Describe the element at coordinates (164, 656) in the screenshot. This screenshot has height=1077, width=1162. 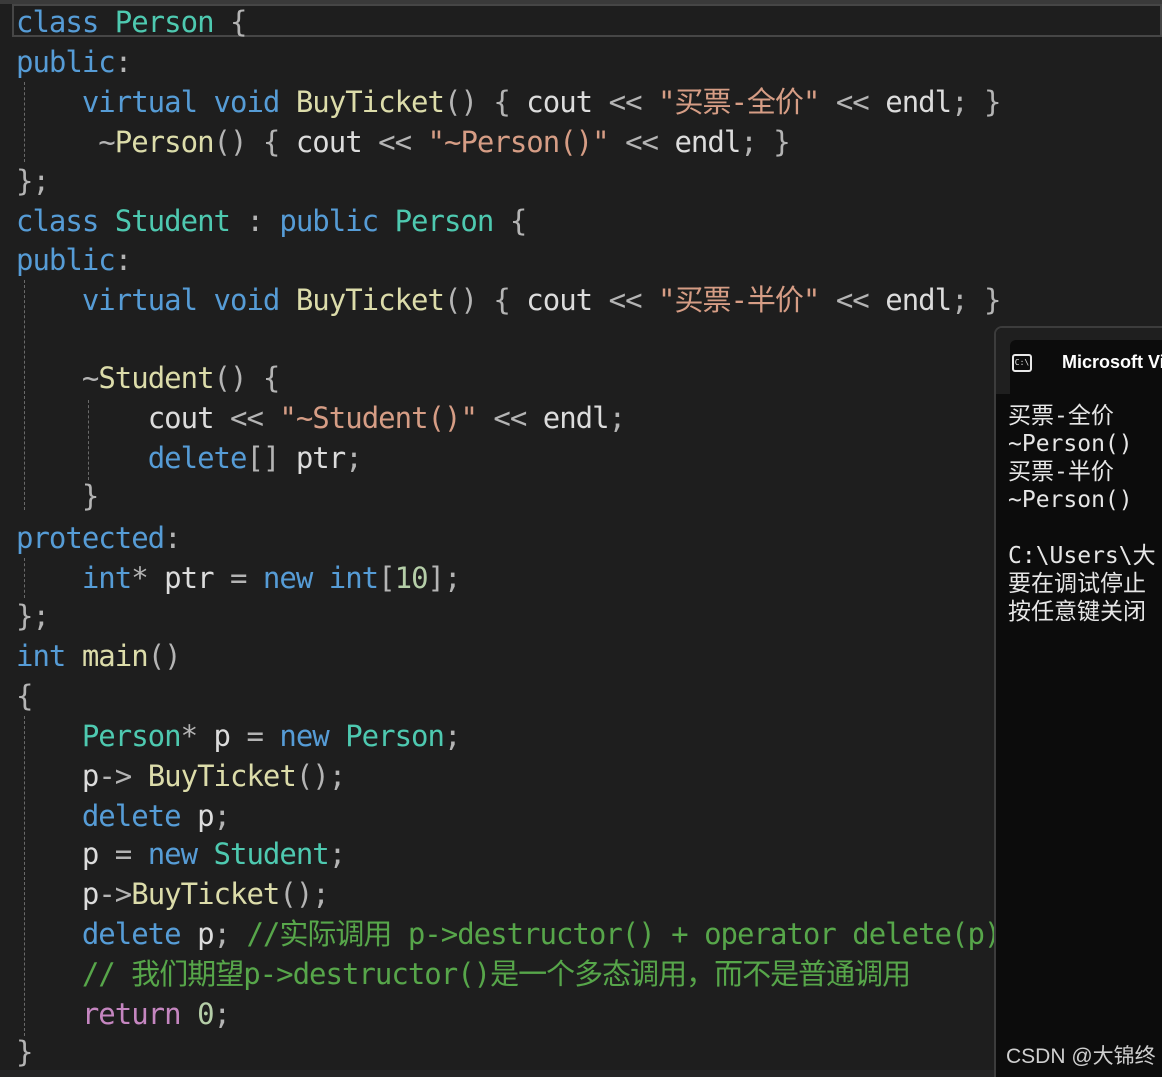
I see `code-token: ()` at that location.